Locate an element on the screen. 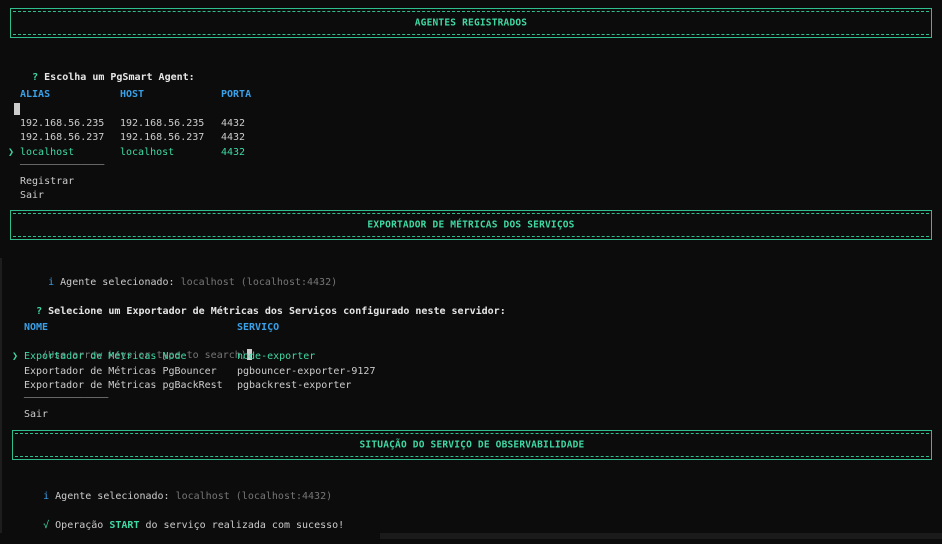 The image size is (942, 544). banner-situacao-servico: SITUAÇÃO DO SERVIÇO DE OBSERVABILIDADE is located at coordinates (472, 445).